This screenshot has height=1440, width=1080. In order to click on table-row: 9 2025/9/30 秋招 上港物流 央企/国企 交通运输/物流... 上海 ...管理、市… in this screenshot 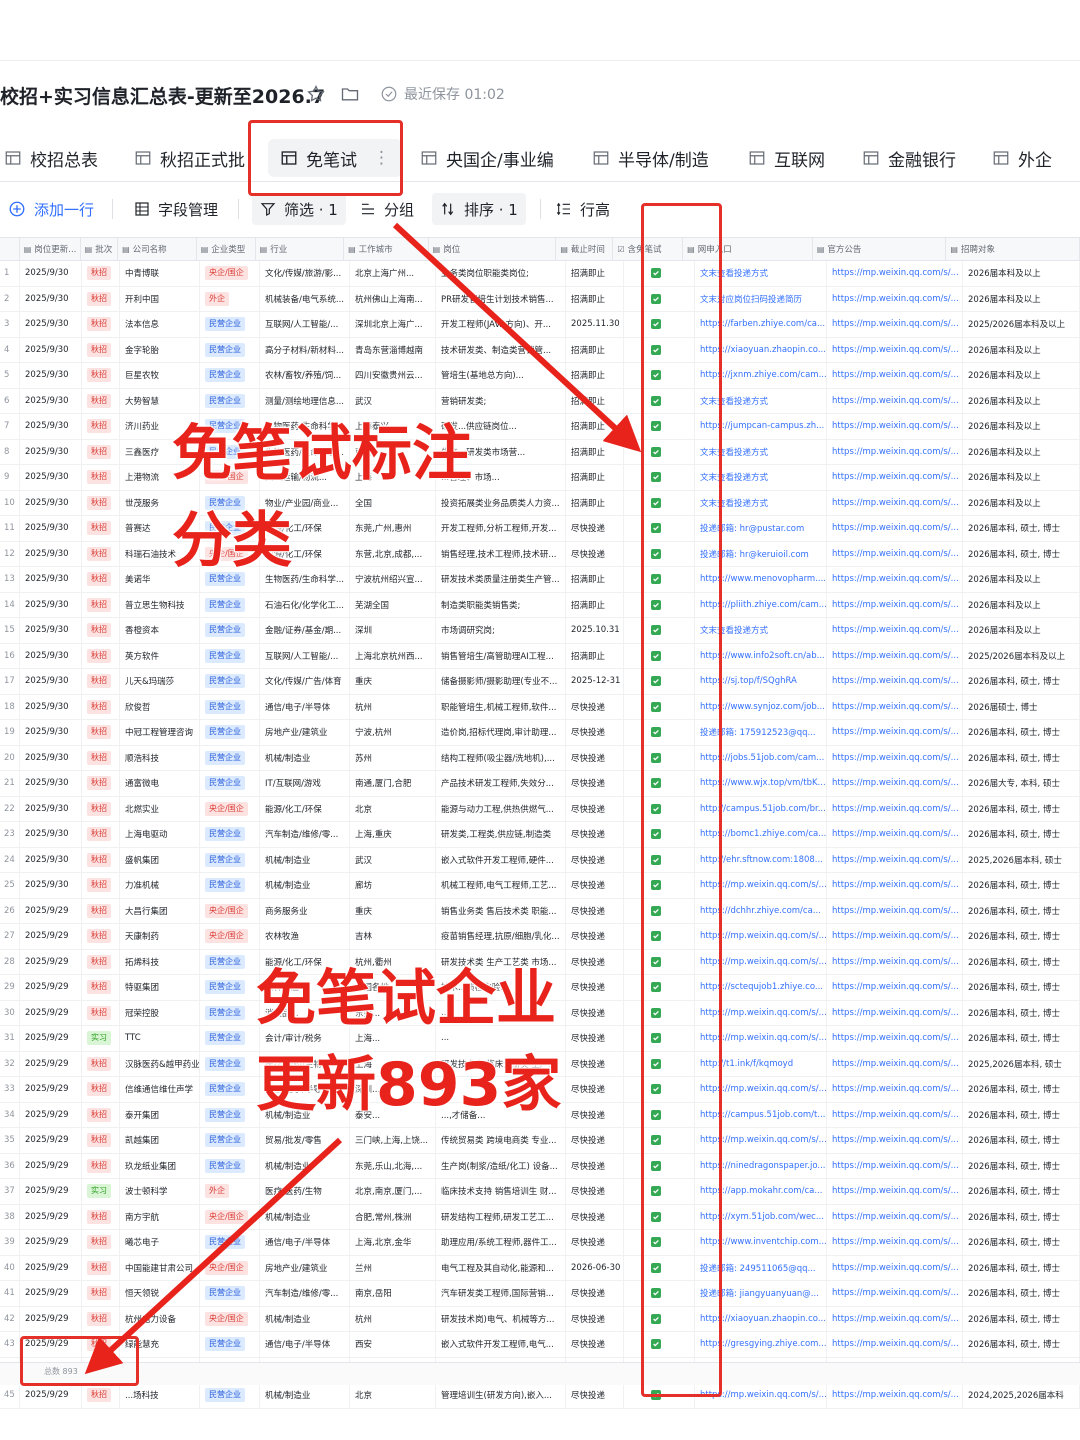, I will do `click(540, 478)`.